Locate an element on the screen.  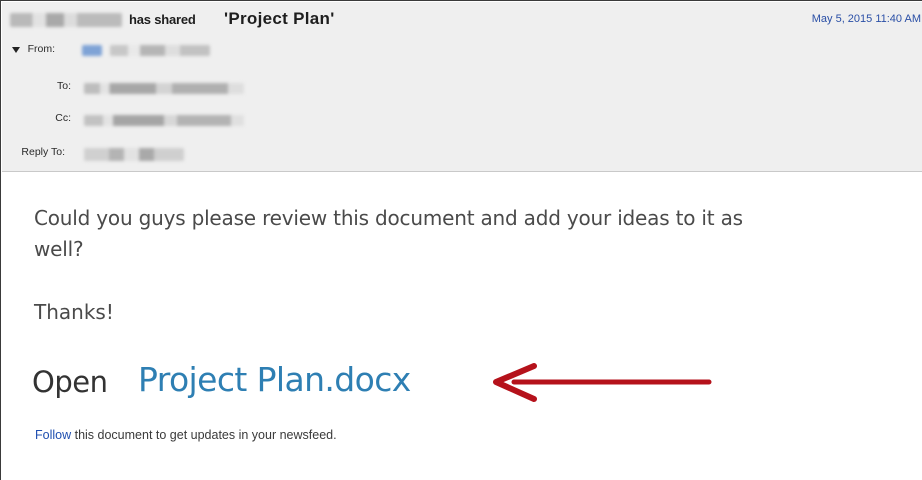
cc-label: Cc: is located at coordinates (63, 118).